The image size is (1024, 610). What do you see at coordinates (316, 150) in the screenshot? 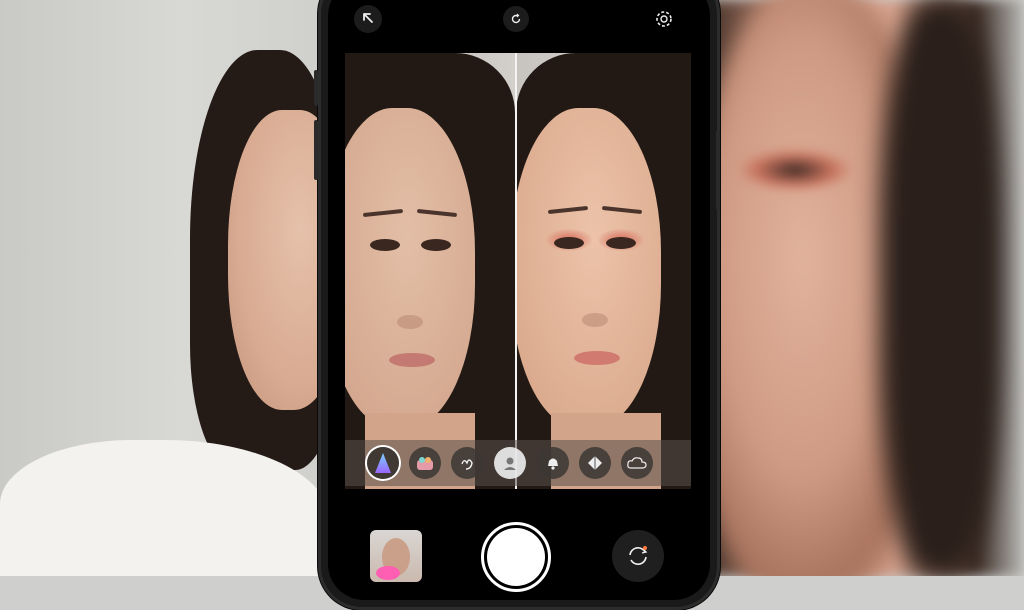
I see `phone-volume-button` at bounding box center [316, 150].